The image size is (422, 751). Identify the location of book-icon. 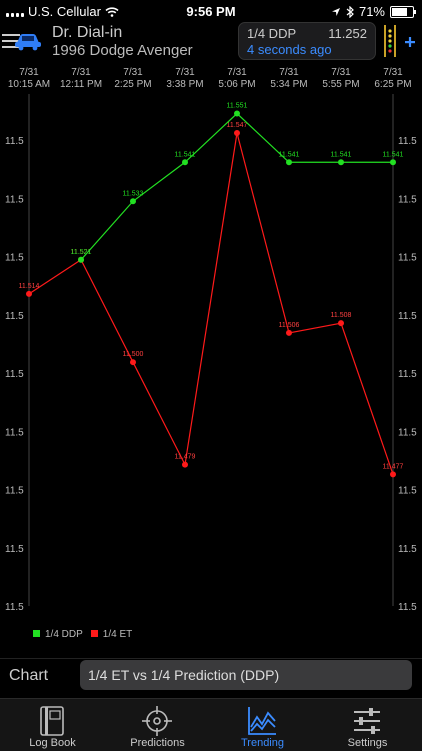
(52, 721).